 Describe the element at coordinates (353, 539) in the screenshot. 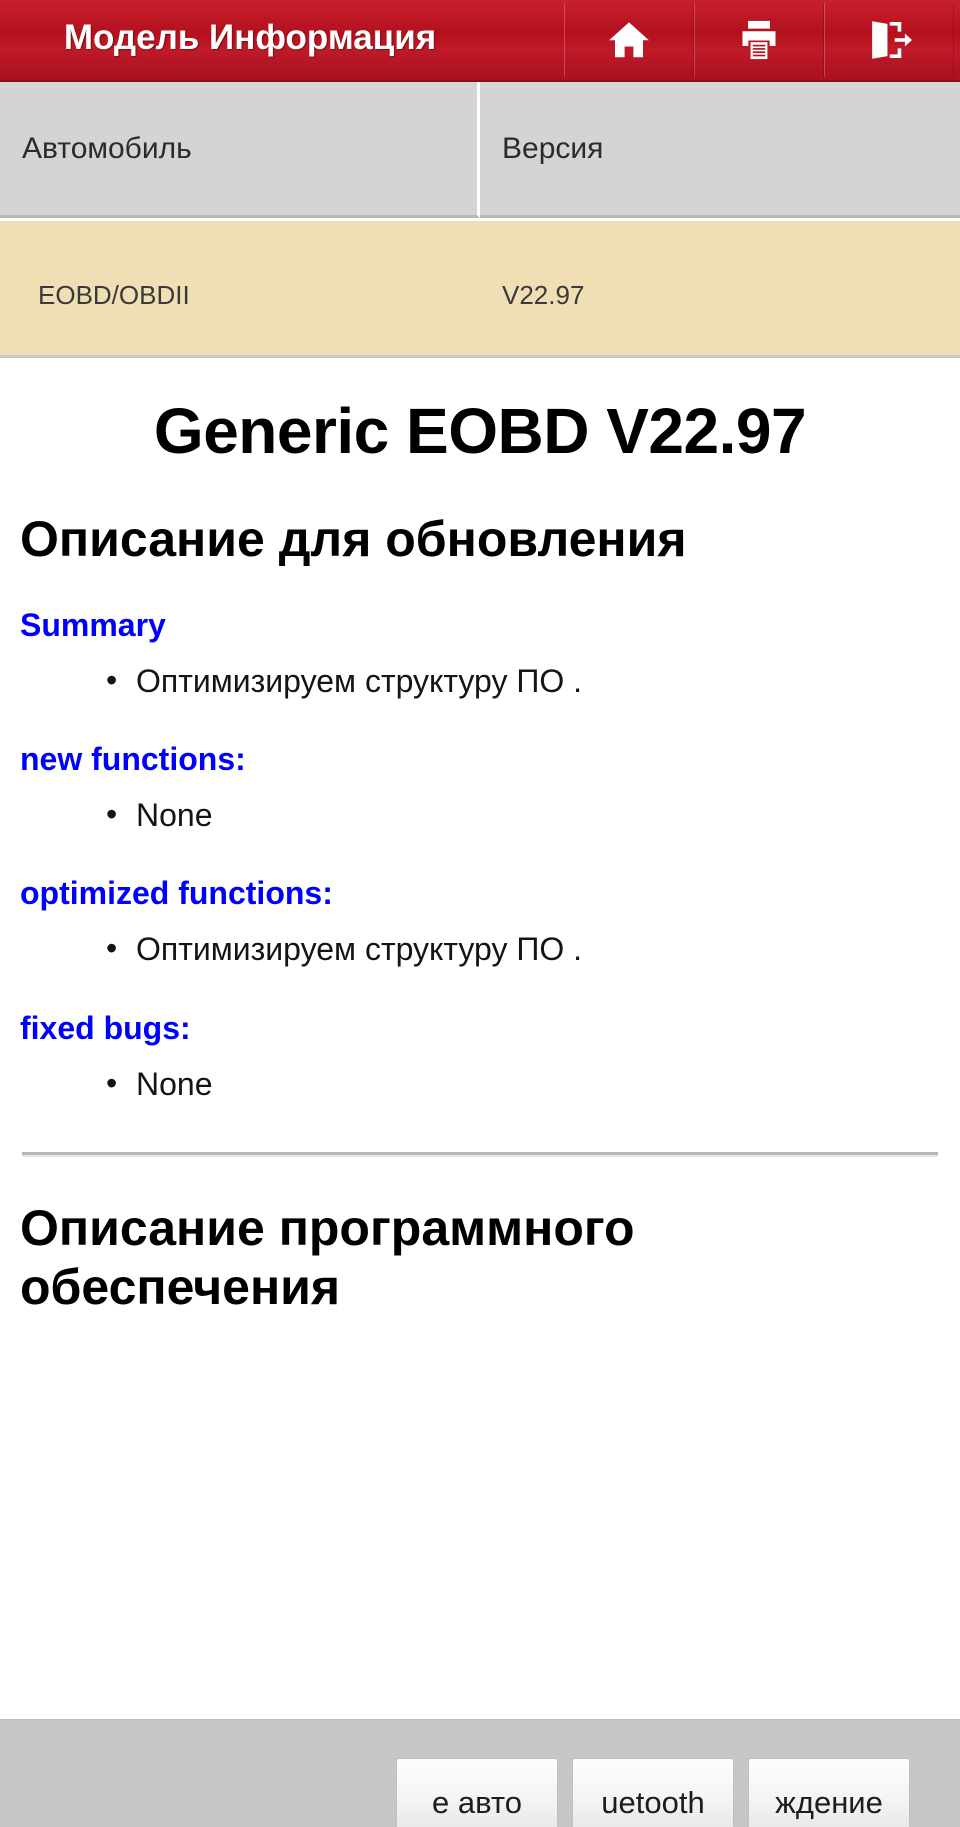

I see `update-description-heading: Описание для обновления` at that location.